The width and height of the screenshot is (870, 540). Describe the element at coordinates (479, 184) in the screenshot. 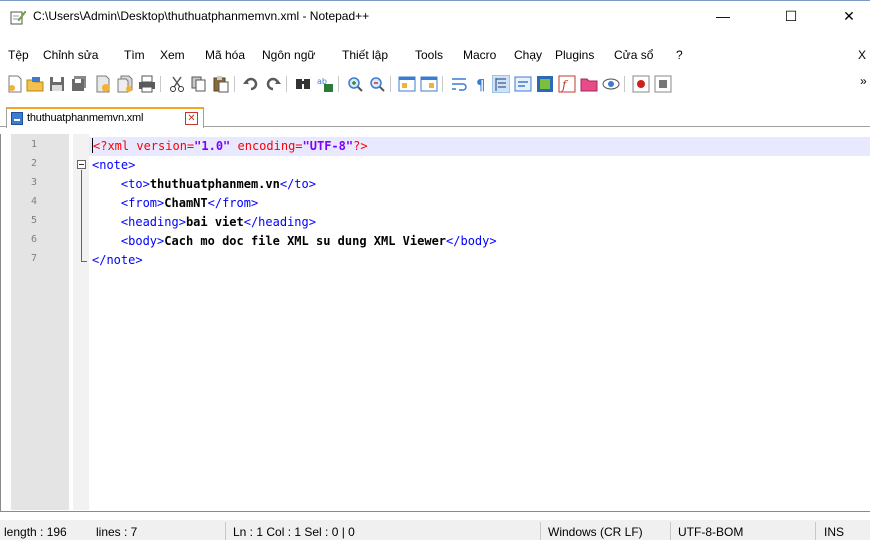

I see `code-line-3: <to>thuthuatphanmem.vn</to>` at that location.